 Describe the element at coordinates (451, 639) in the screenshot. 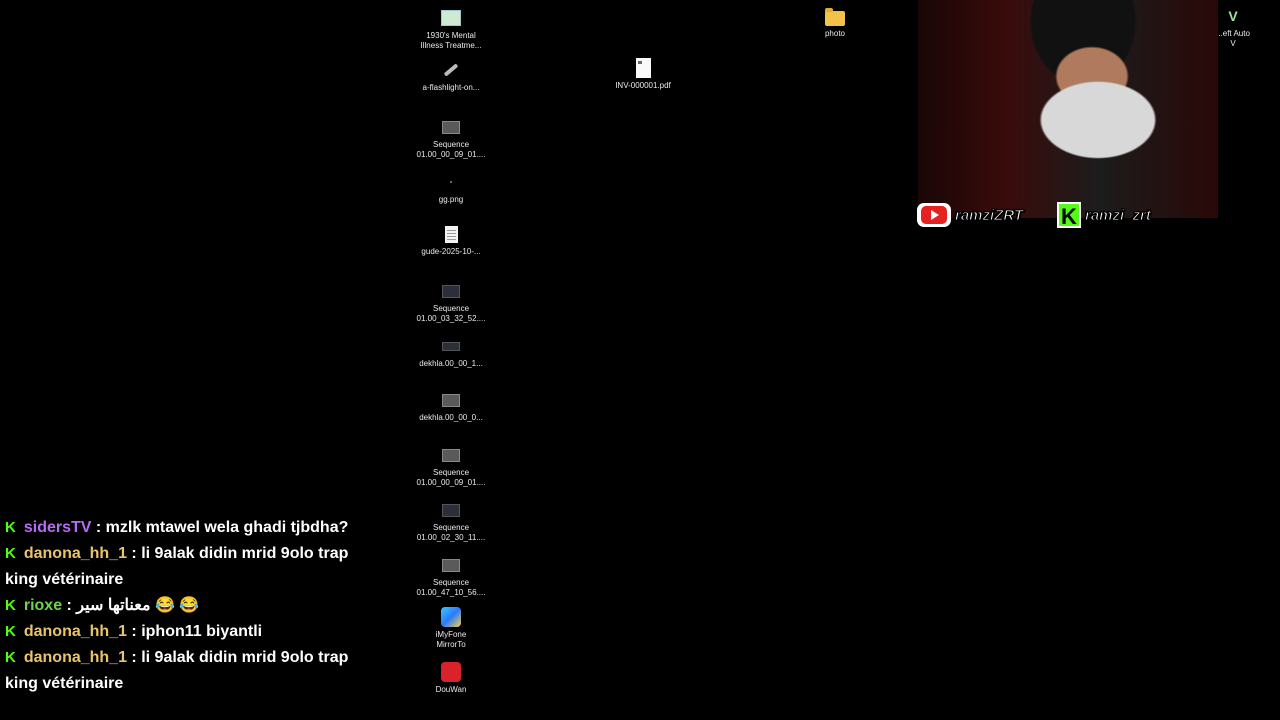

I see `desktop-icon-label: iMyFone MirrorTo` at that location.